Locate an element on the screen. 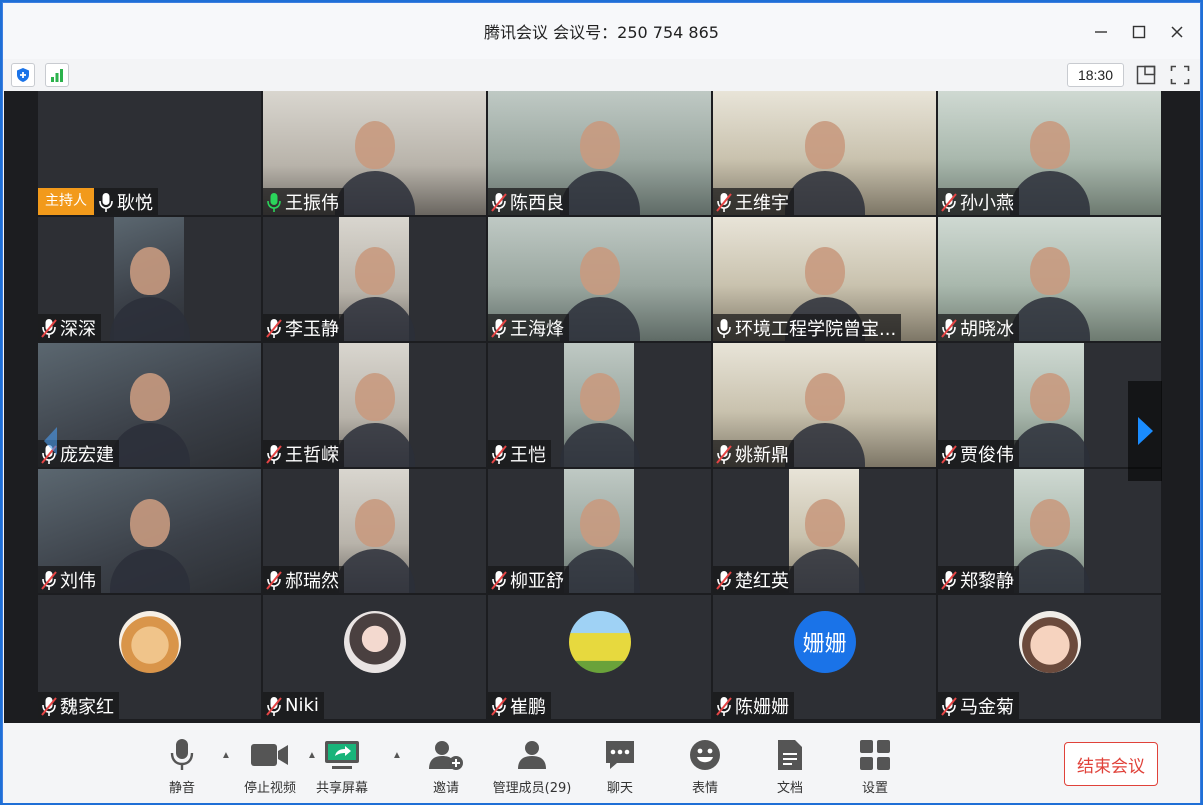 The height and width of the screenshot is (805, 1203). share-screen-button: 共享屏幕 is located at coordinates (342, 766).